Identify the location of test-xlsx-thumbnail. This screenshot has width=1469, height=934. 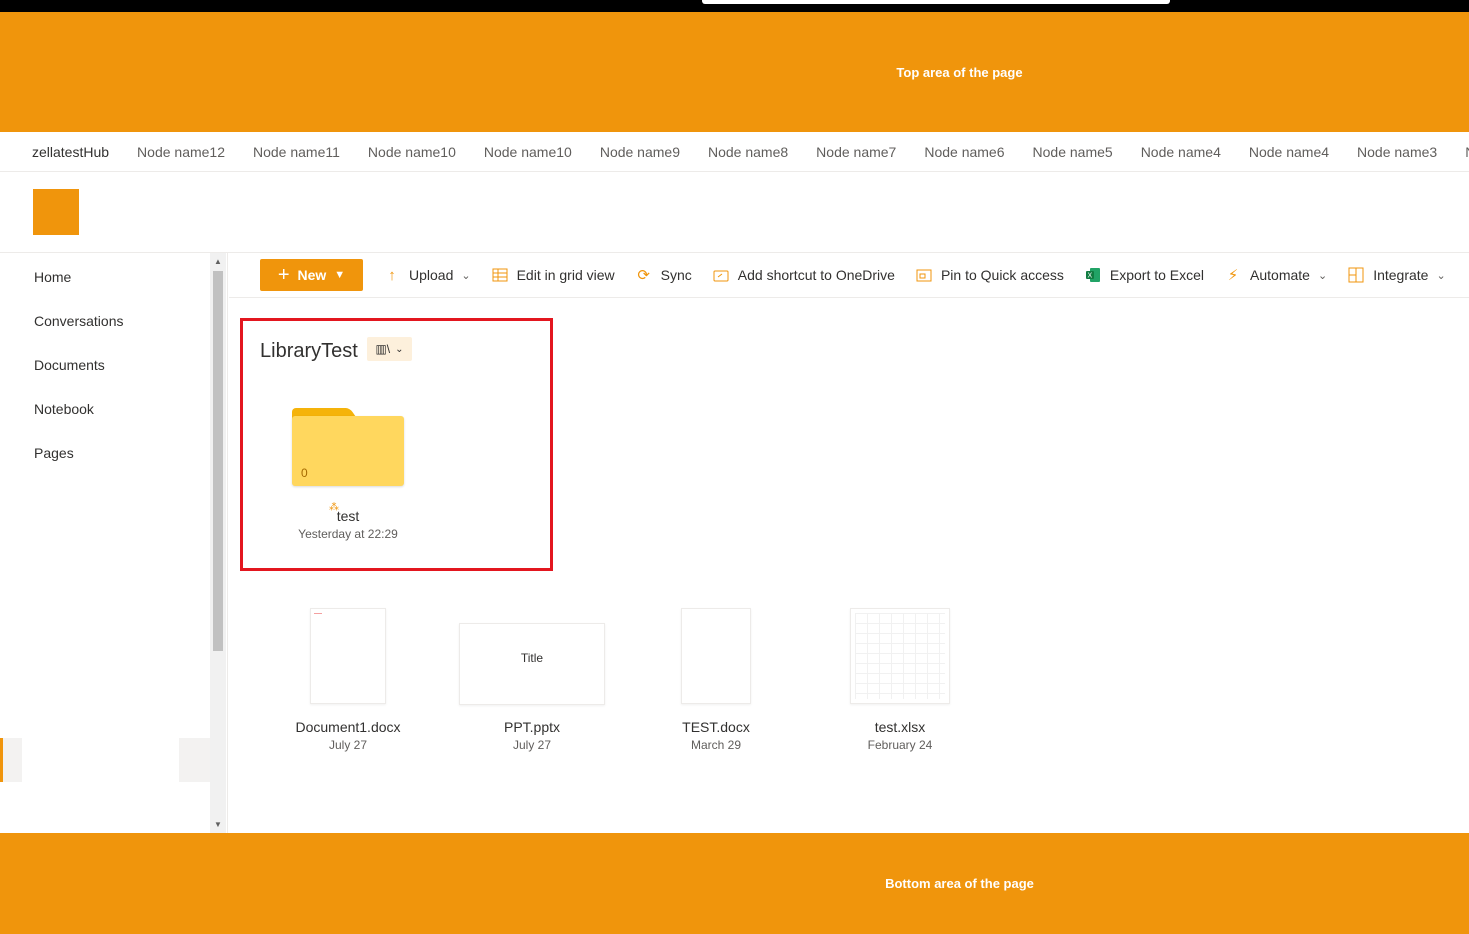
(900, 656).